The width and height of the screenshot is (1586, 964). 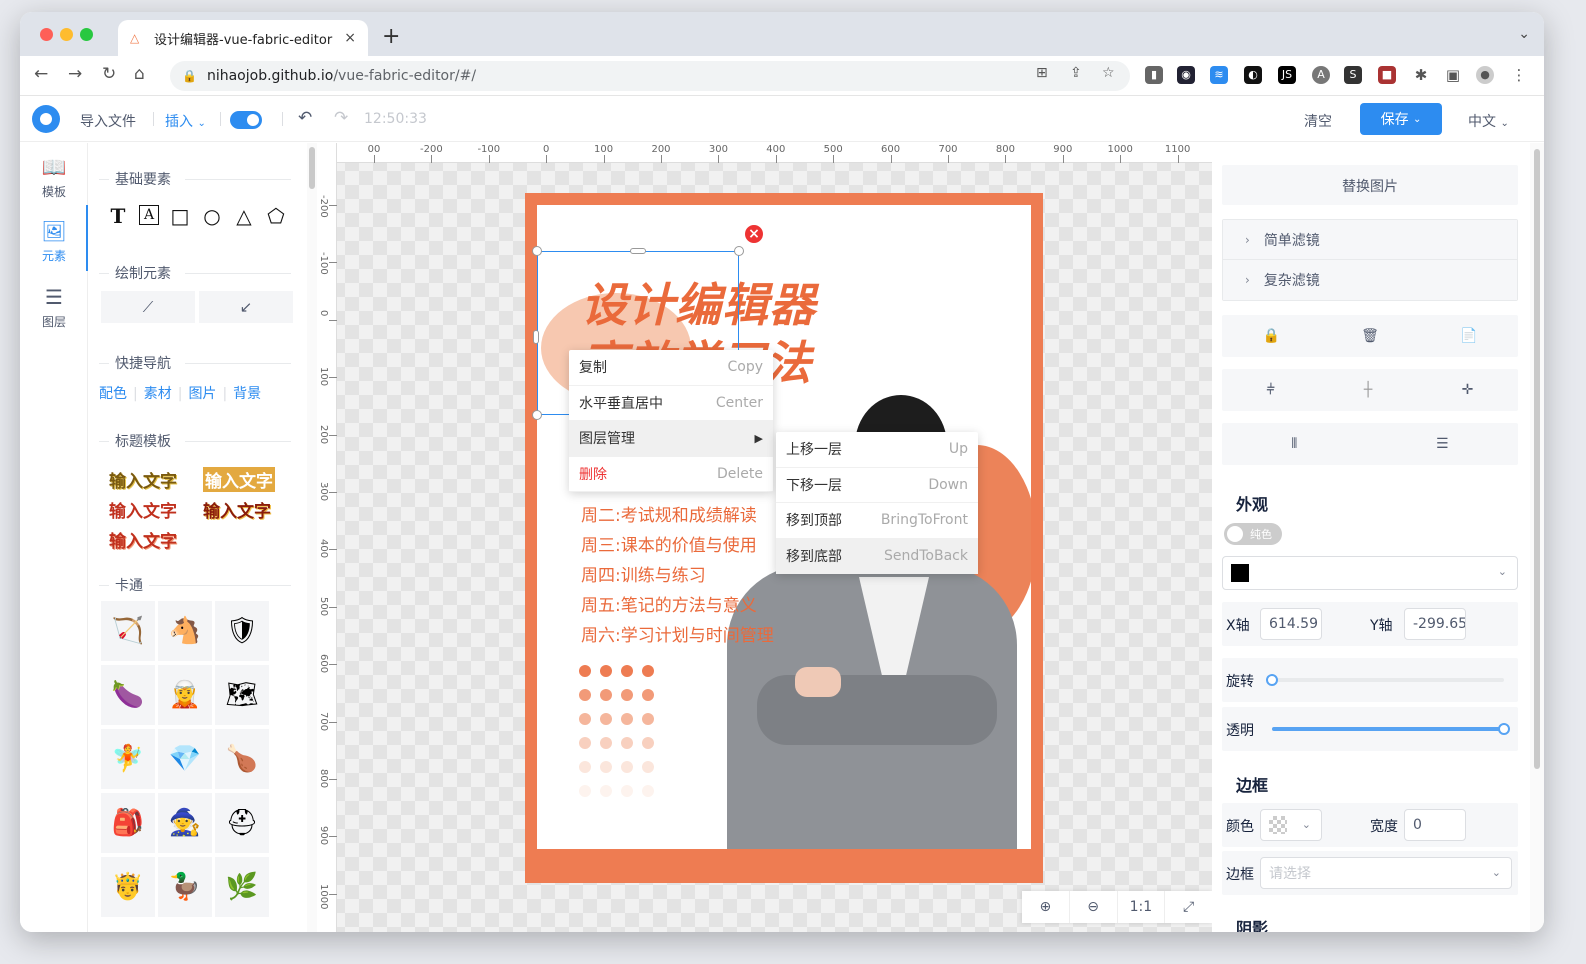 What do you see at coordinates (1076, 73) in the screenshot?
I see `share-icon: ⇪` at bounding box center [1076, 73].